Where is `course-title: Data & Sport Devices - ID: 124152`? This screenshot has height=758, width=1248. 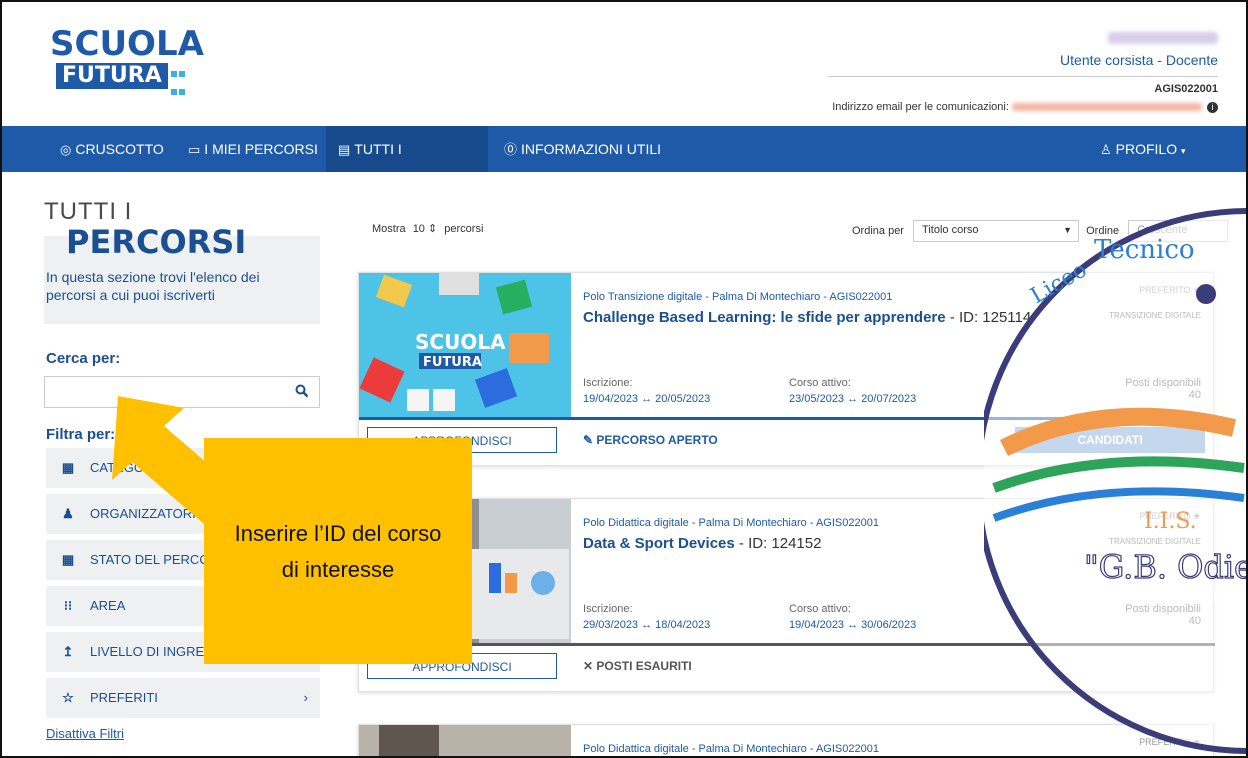
course-title: Data & Sport Devices - ID: 124152 is located at coordinates (702, 543).